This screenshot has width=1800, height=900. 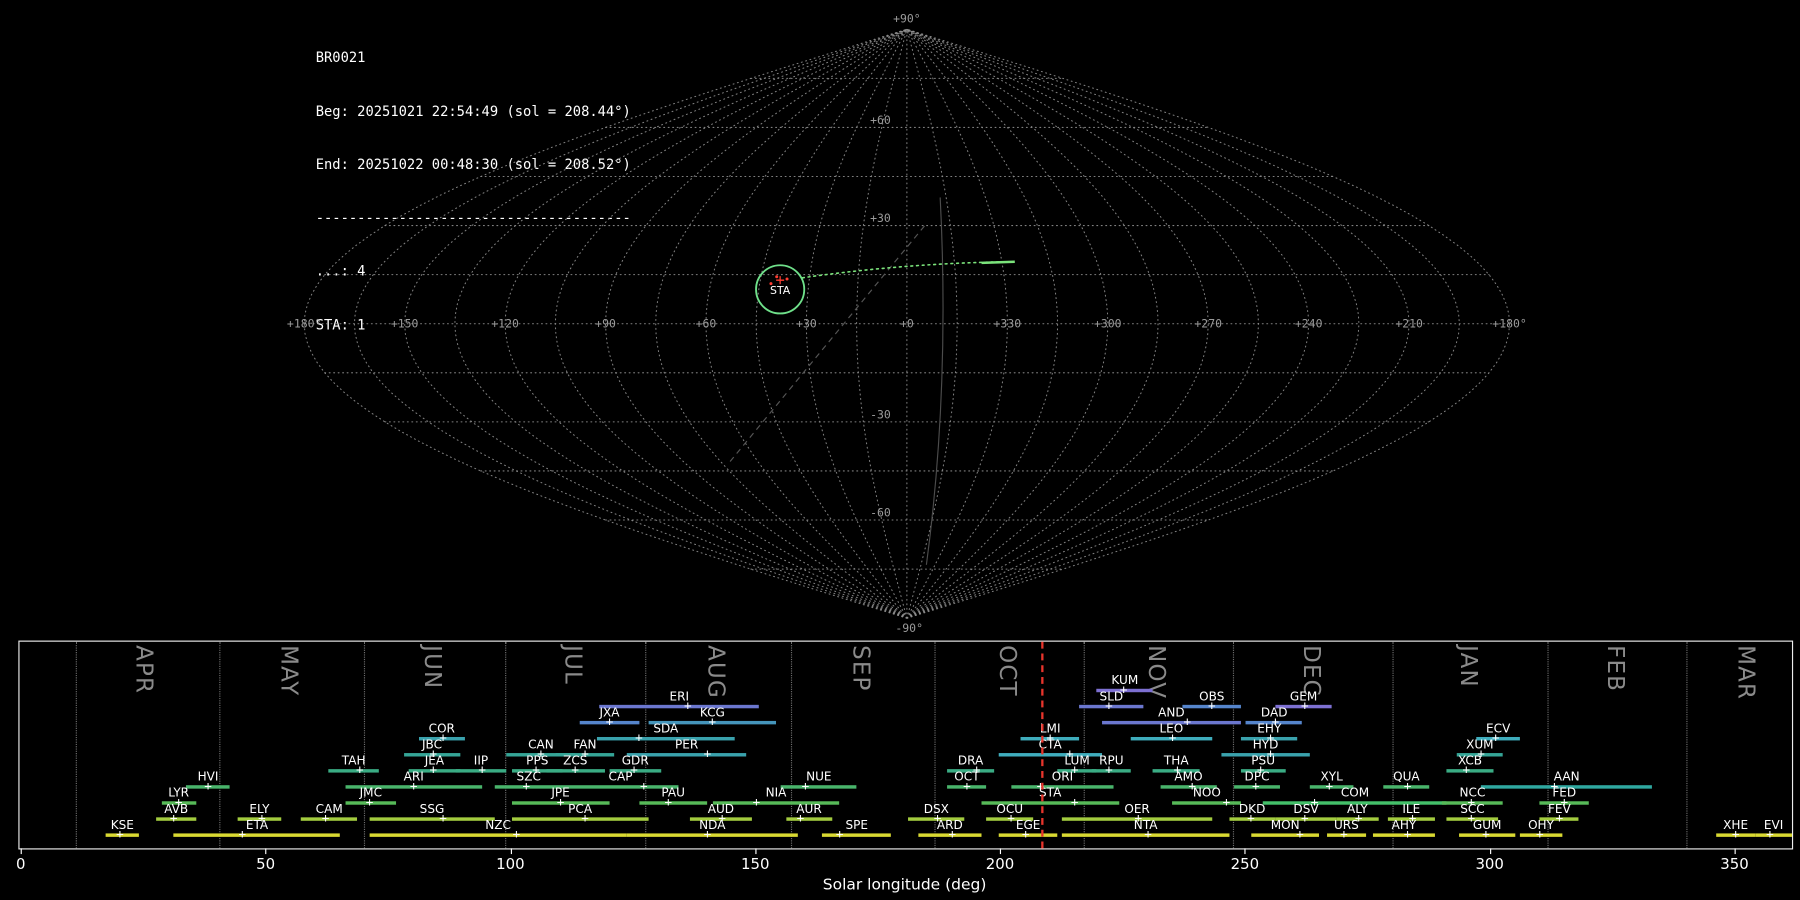 What do you see at coordinates (304, 324) in the screenshot?
I see `longitude-label: +180°` at bounding box center [304, 324].